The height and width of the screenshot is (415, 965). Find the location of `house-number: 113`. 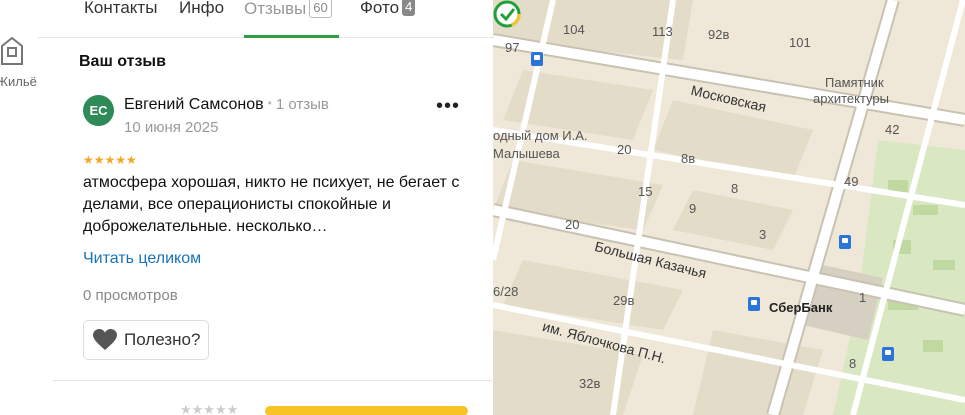

house-number: 113 is located at coordinates (662, 31).